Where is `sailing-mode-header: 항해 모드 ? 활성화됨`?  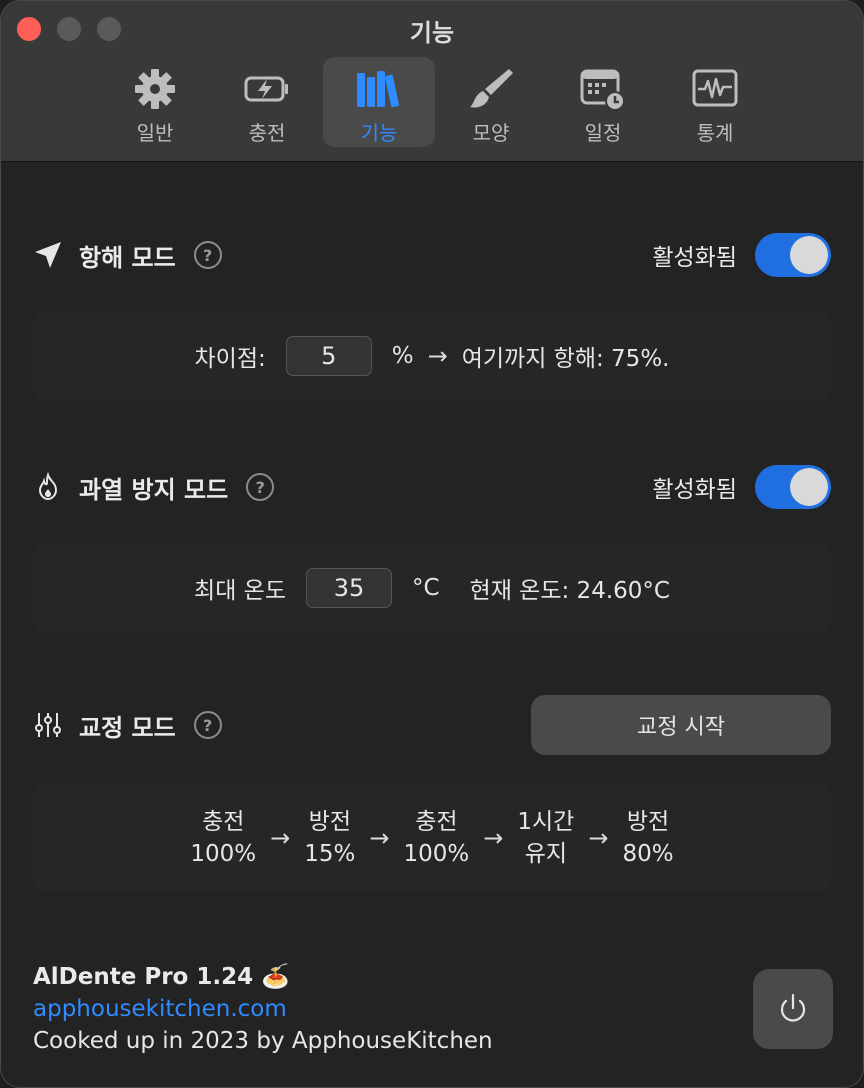
sailing-mode-header: 항해 모드 ? 활성화됨 is located at coordinates (432, 255).